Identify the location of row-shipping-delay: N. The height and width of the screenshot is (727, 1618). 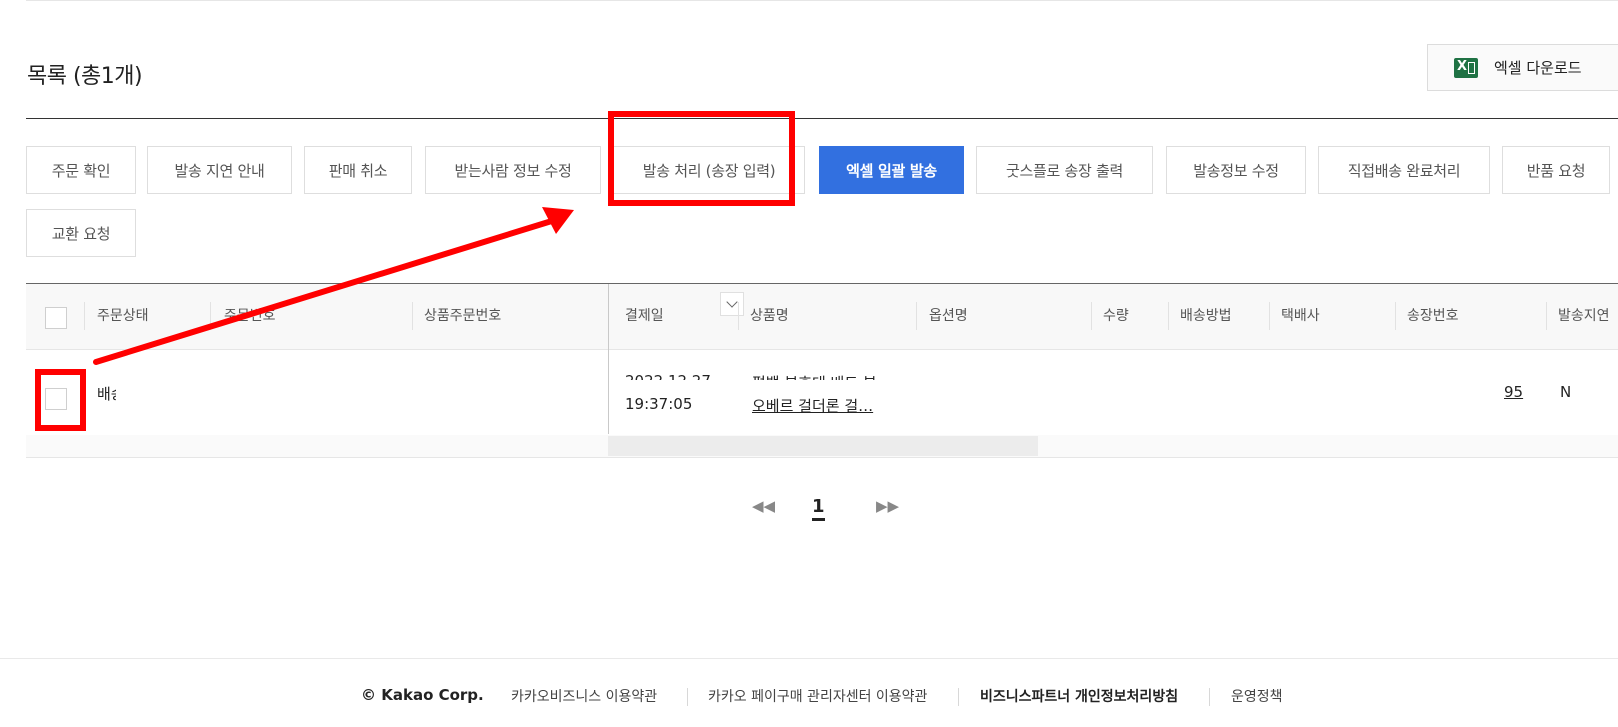
(1566, 392).